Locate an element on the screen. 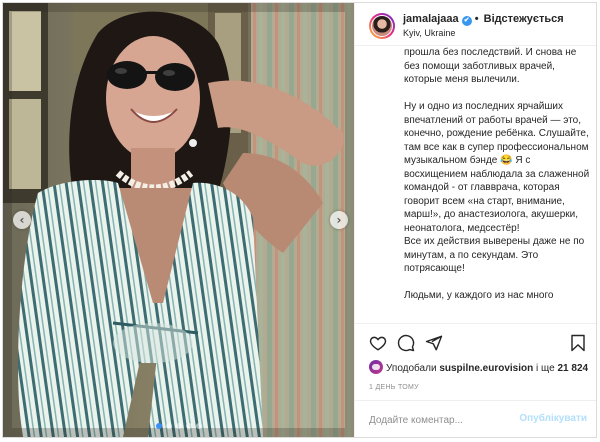  bookmark-icon is located at coordinates (578, 343).